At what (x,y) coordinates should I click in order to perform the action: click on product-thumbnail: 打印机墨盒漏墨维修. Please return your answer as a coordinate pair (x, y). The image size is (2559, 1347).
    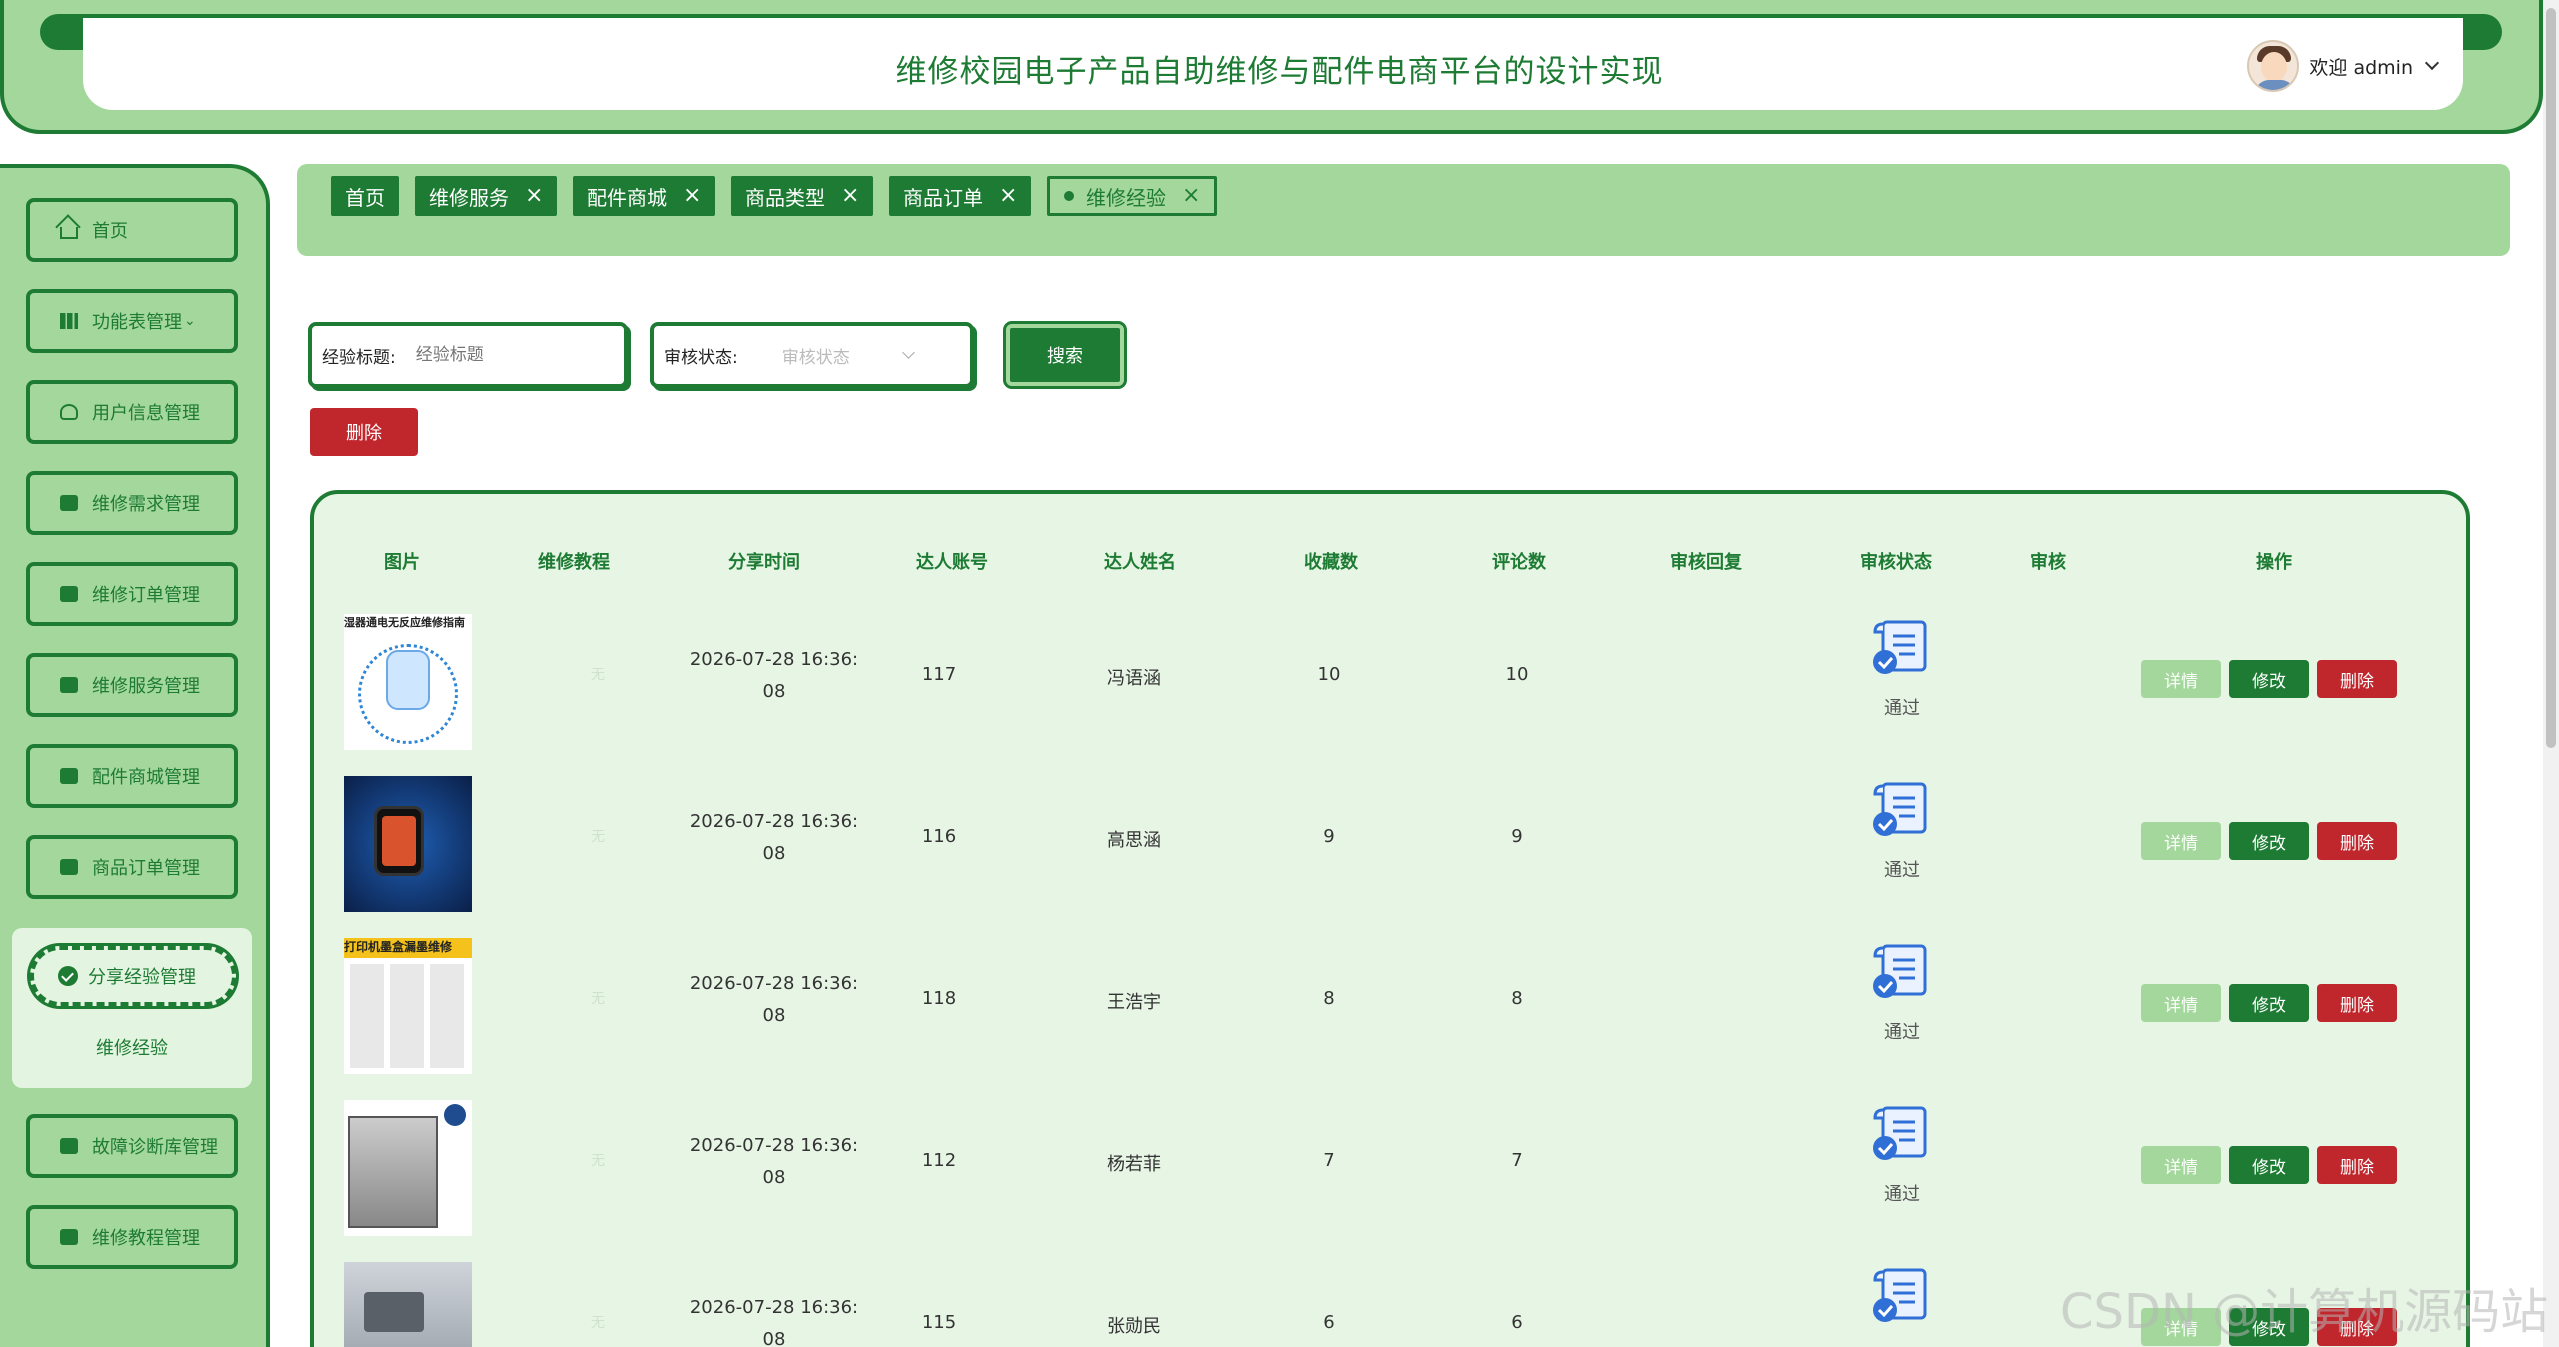
    Looking at the image, I should click on (408, 1006).